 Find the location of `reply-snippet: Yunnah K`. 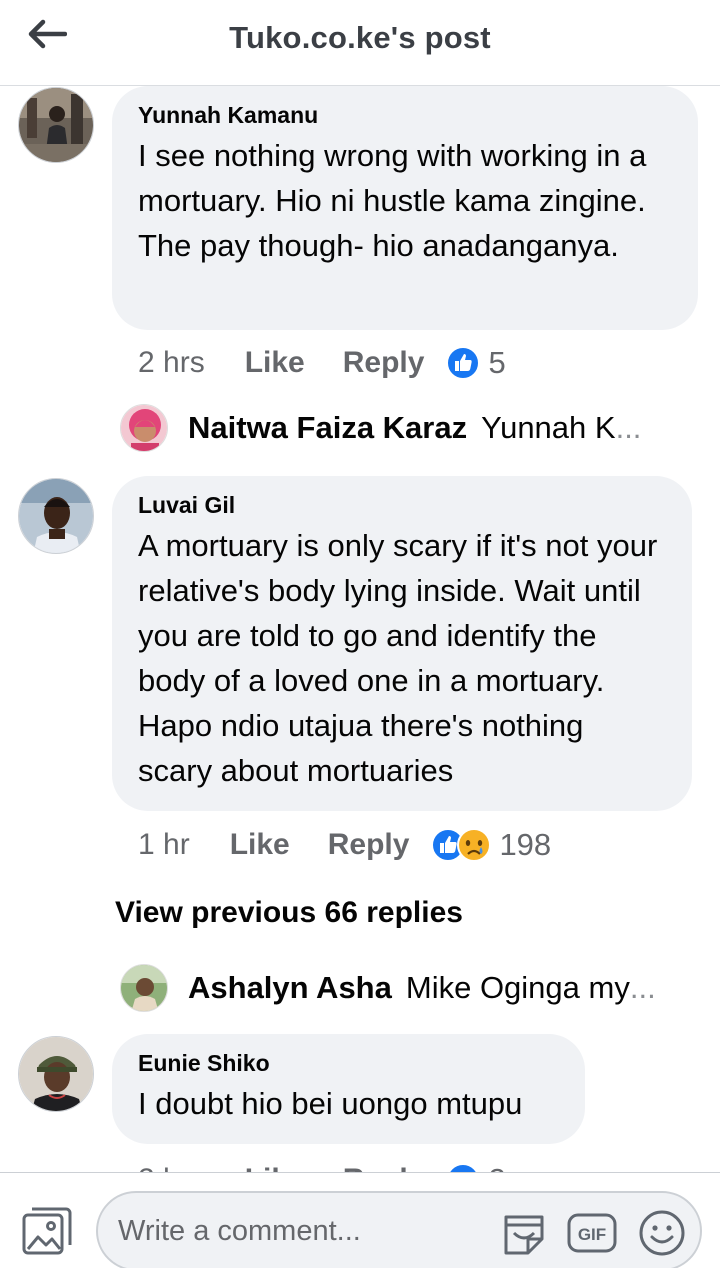

reply-snippet: Yunnah K is located at coordinates (548, 427).